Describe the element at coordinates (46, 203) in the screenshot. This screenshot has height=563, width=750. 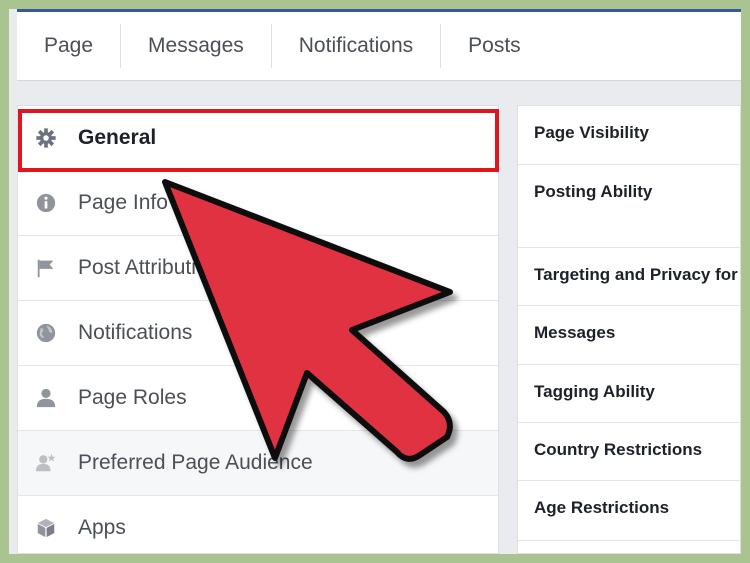
I see `info-icon` at that location.